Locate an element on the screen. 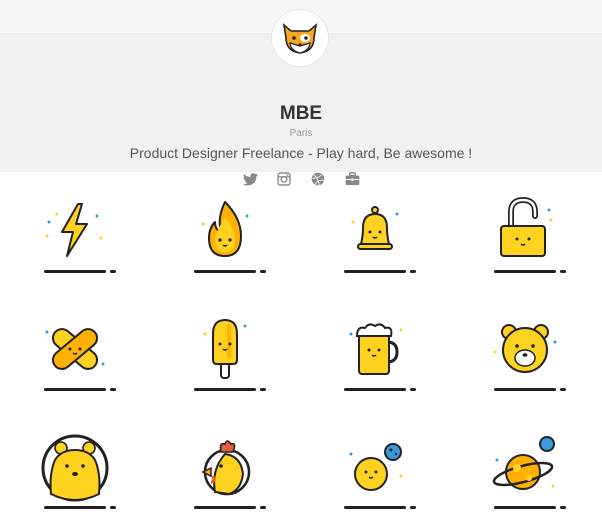  planet-icon is located at coordinates (523, 463).